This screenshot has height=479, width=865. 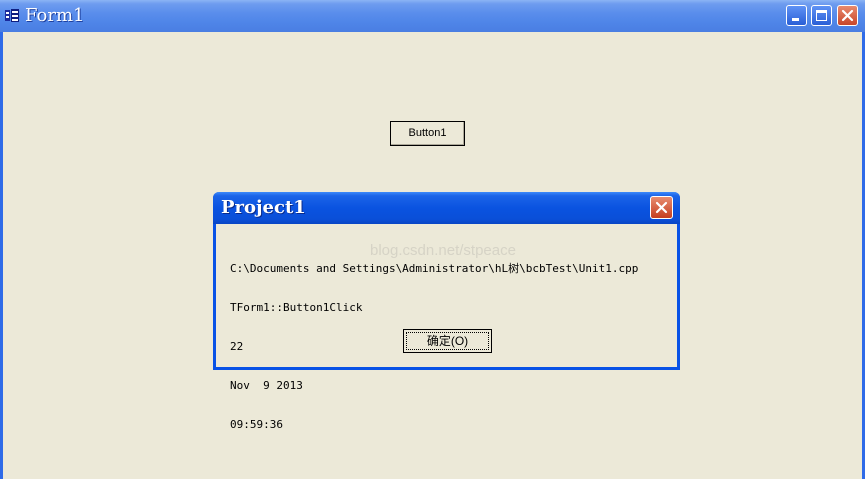 I want to click on dialog-close-button, so click(x=661, y=207).